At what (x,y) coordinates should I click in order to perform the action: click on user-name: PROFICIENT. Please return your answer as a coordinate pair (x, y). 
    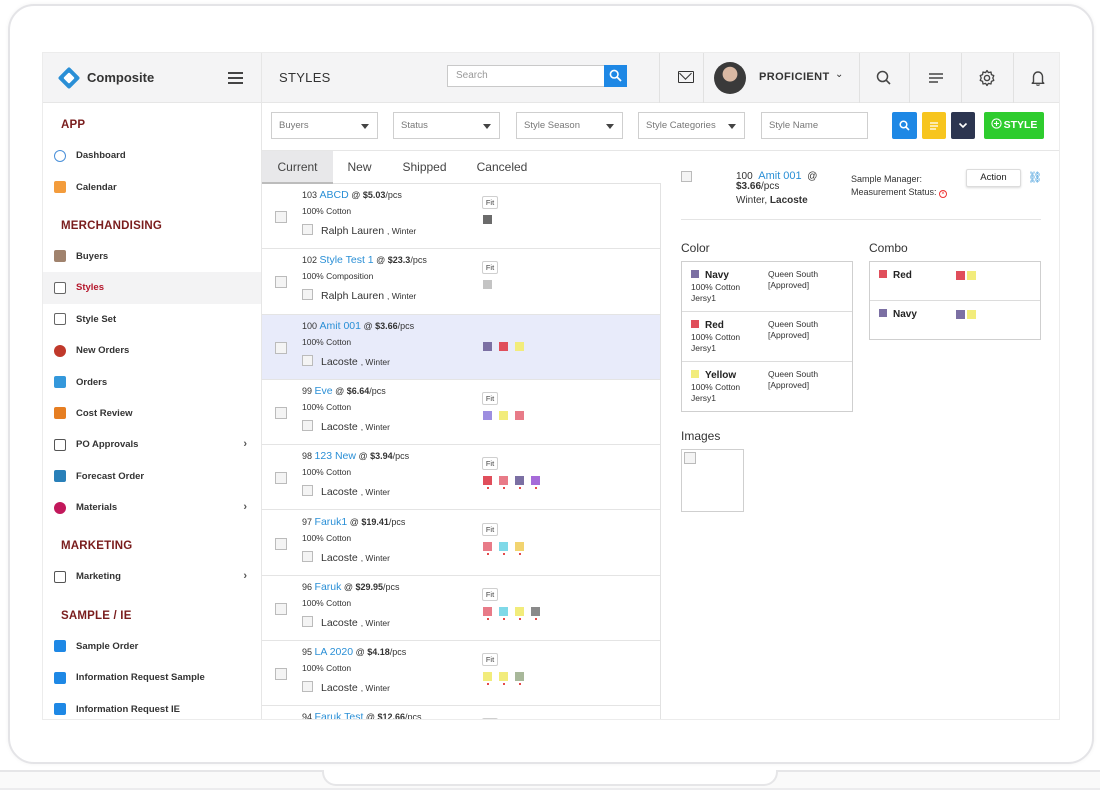
    Looking at the image, I should click on (794, 77).